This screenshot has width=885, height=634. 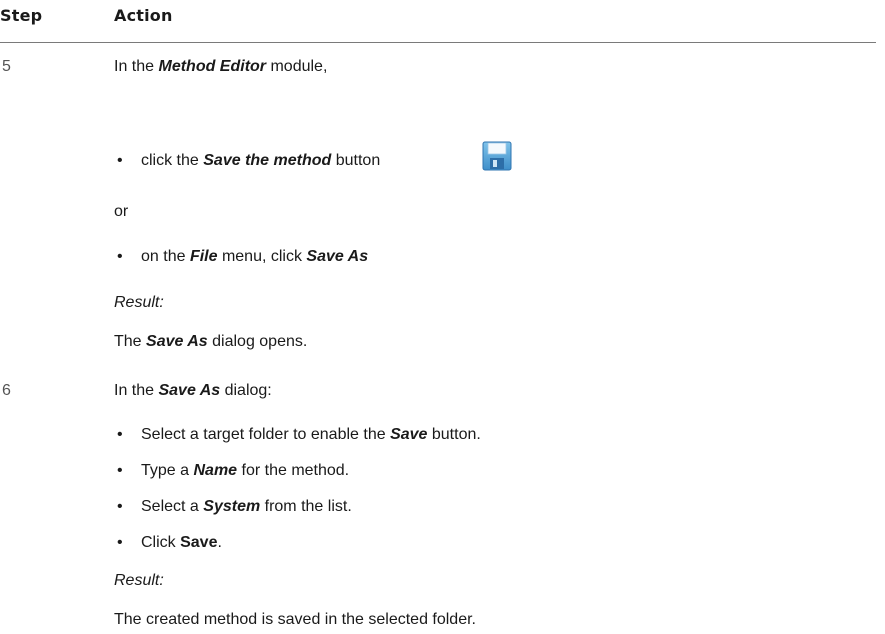 What do you see at coordinates (246, 390) in the screenshot?
I see `intro-text-end: dialog:` at bounding box center [246, 390].